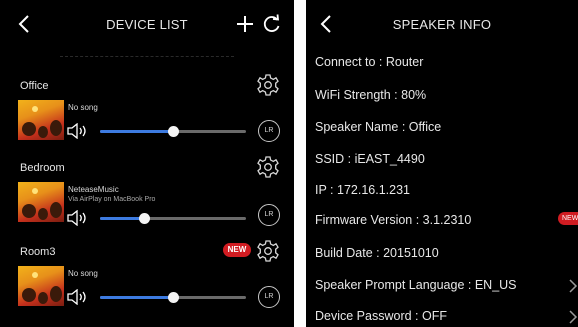 Image resolution: width=578 pixels, height=327 pixels. I want to click on info-firmware-version: Firmware Version : 3.1.2310, so click(393, 220).